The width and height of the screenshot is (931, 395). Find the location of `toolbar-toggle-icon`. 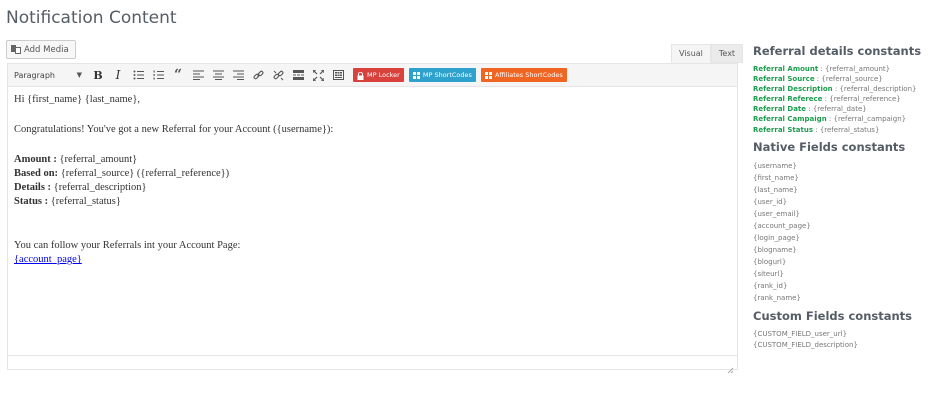

toolbar-toggle-icon is located at coordinates (338, 75).